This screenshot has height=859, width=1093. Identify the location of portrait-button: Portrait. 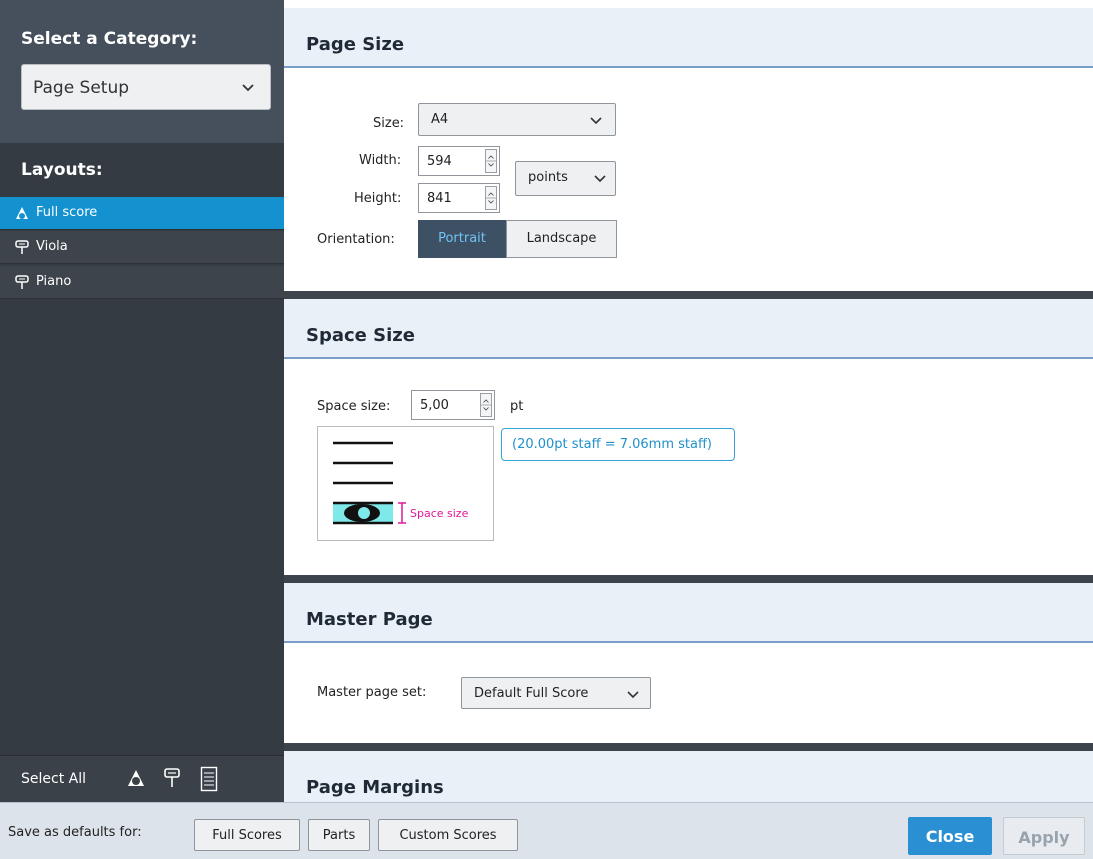
(462, 239).